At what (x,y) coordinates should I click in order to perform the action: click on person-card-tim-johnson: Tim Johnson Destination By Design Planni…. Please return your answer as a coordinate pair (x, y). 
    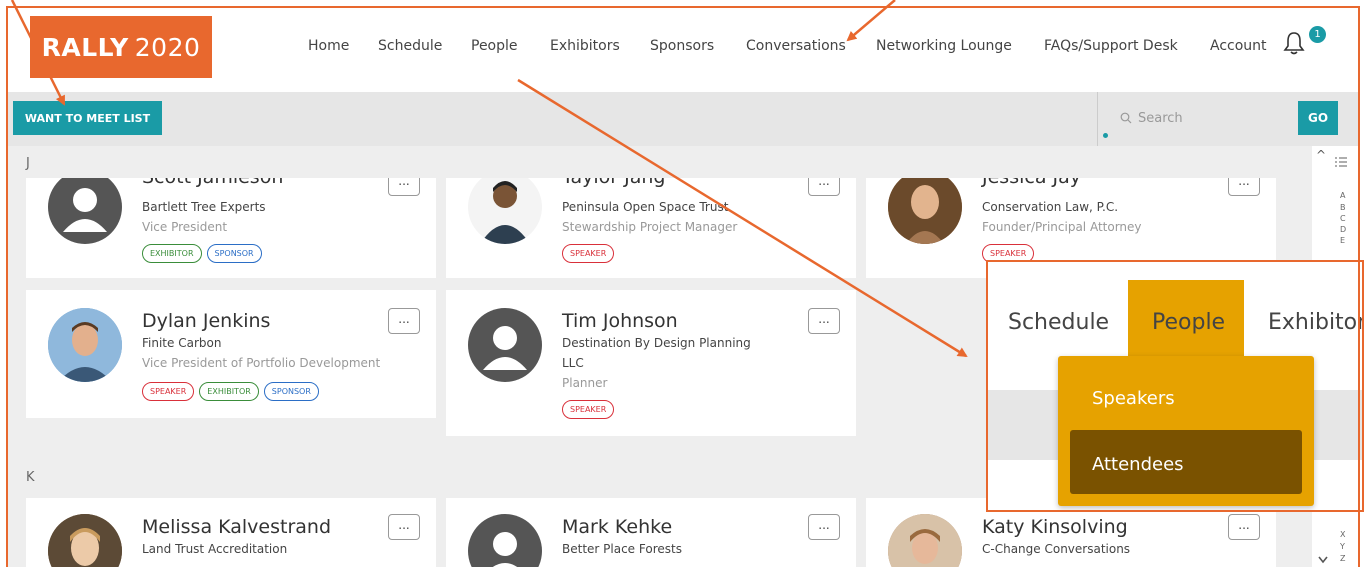
    Looking at the image, I should click on (651, 363).